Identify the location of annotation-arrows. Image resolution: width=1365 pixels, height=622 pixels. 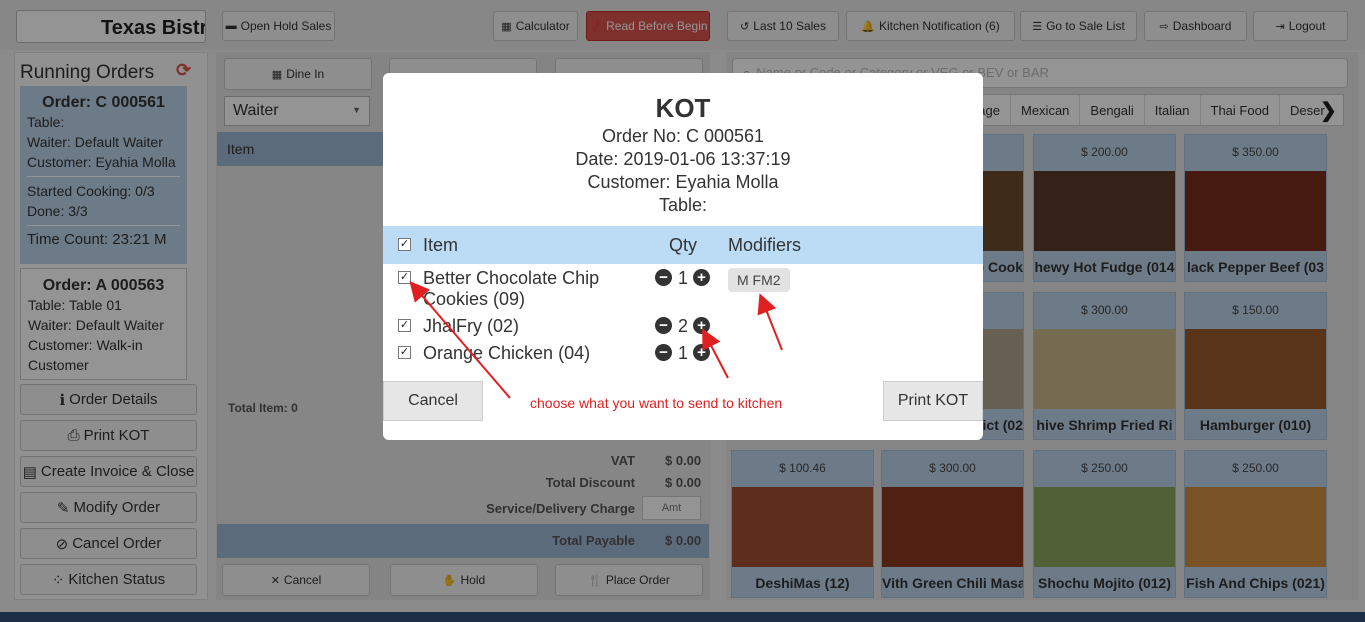
(596, 339).